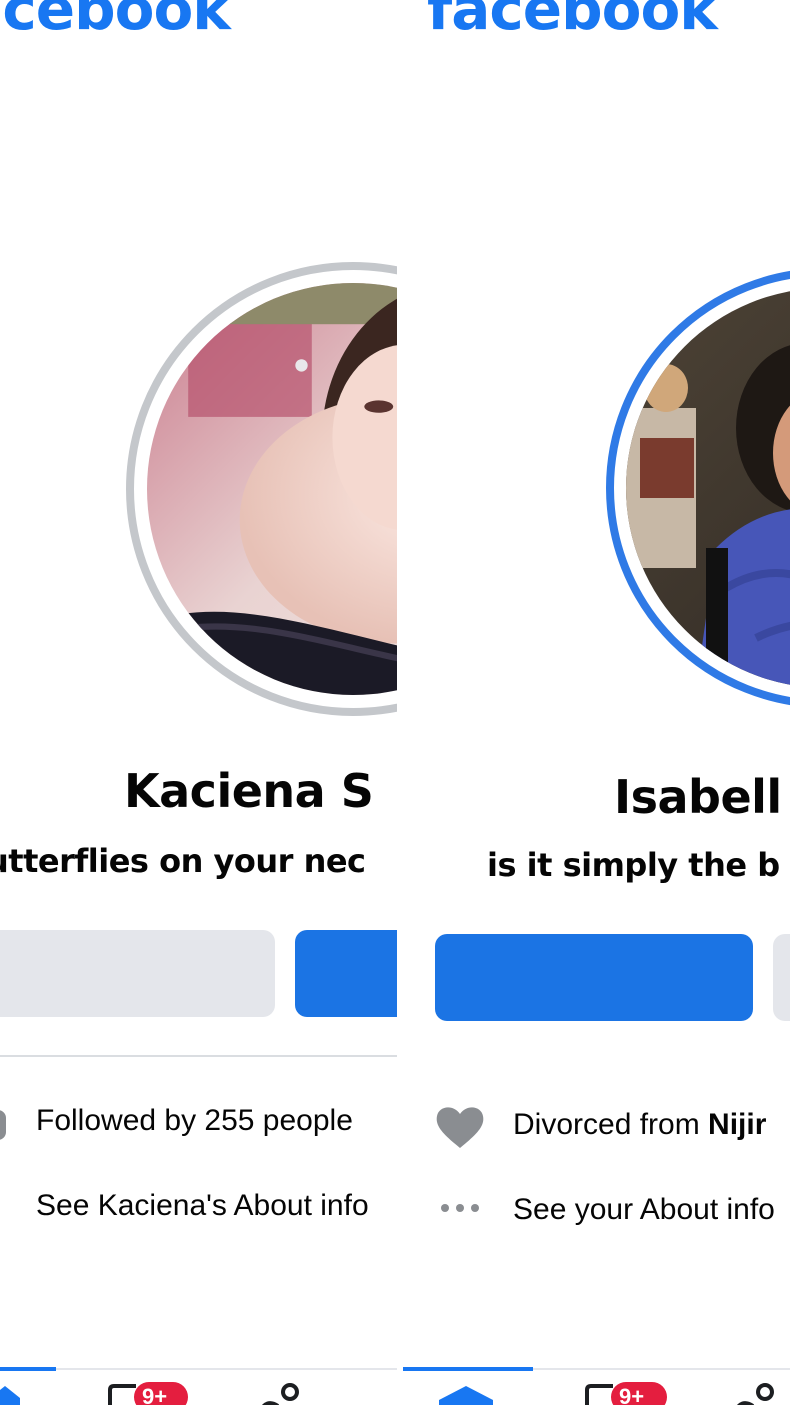  Describe the element at coordinates (644, 1210) in the screenshot. I see `about-info-link: See your About info` at that location.